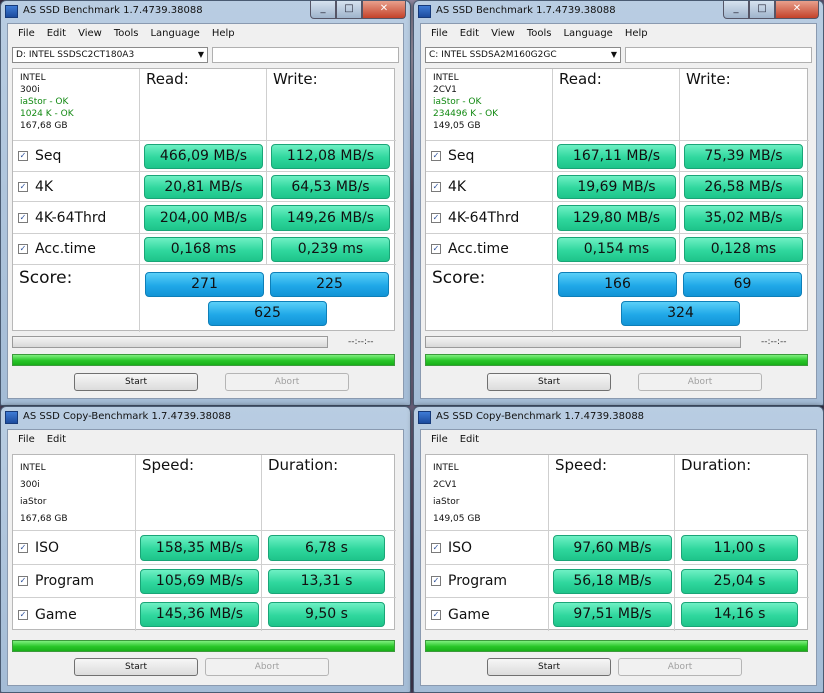  I want to click on elapsed-time: --:--:--, so click(774, 342).